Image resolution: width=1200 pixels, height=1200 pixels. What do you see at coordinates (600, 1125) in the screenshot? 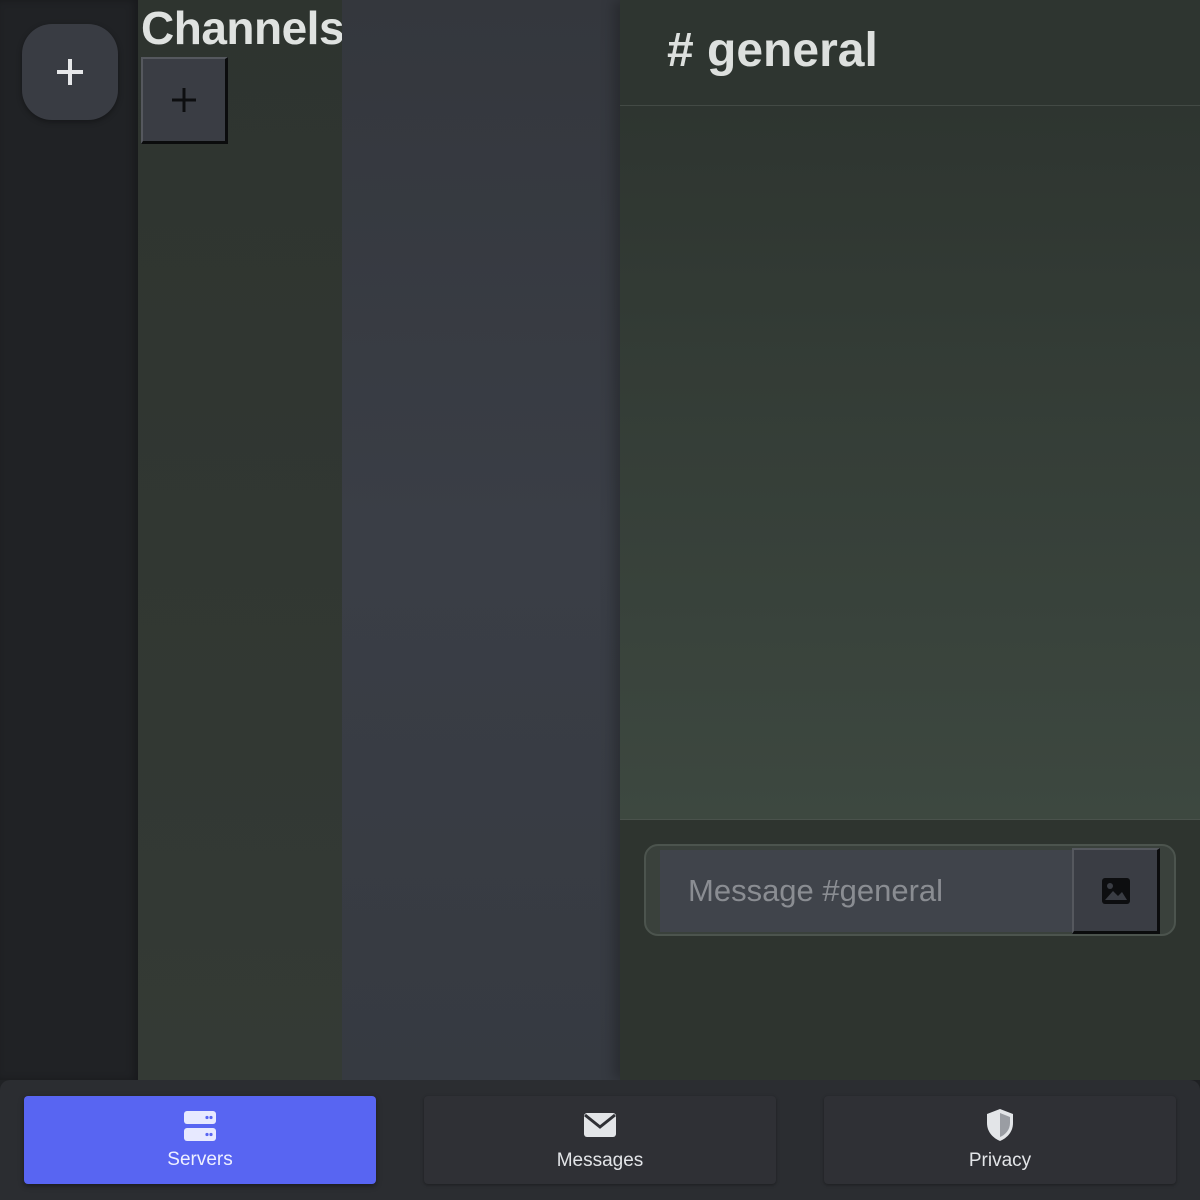
I see `envelope-icon` at bounding box center [600, 1125].